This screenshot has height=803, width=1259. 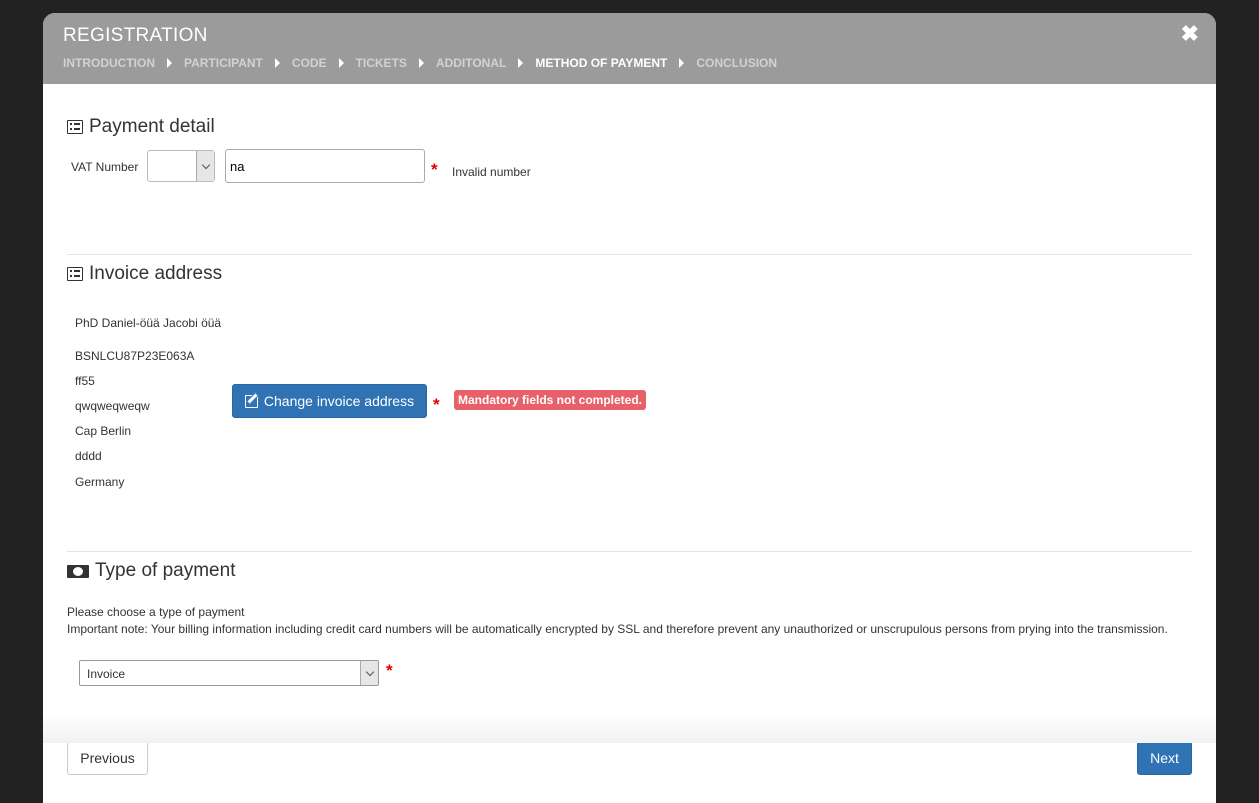 What do you see at coordinates (629, 728) in the screenshot?
I see `bottom-fade` at bounding box center [629, 728].